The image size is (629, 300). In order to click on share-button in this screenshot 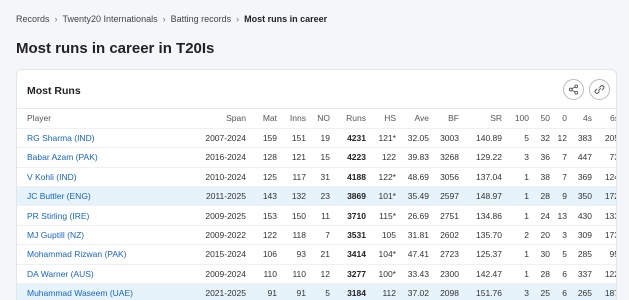, I will do `click(573, 89)`.